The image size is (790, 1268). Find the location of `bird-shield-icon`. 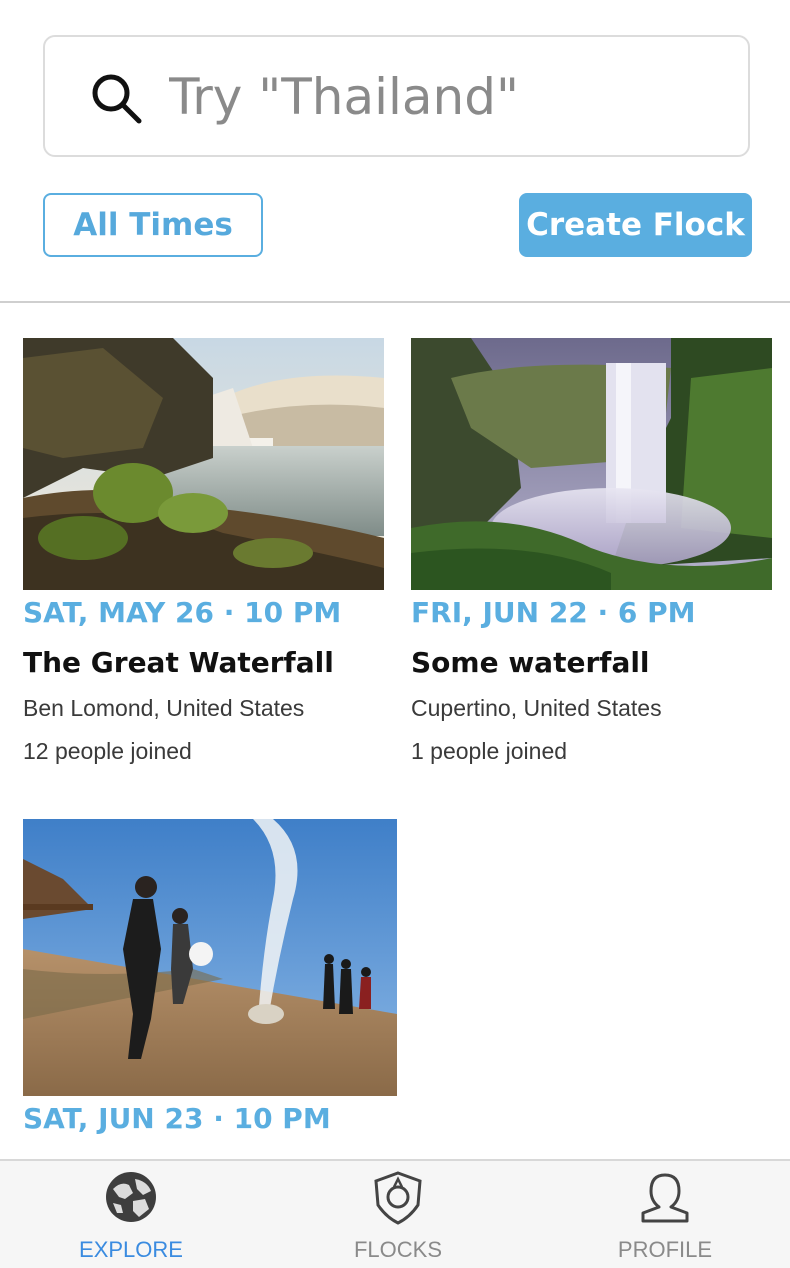

bird-shield-icon is located at coordinates (398, 1198).